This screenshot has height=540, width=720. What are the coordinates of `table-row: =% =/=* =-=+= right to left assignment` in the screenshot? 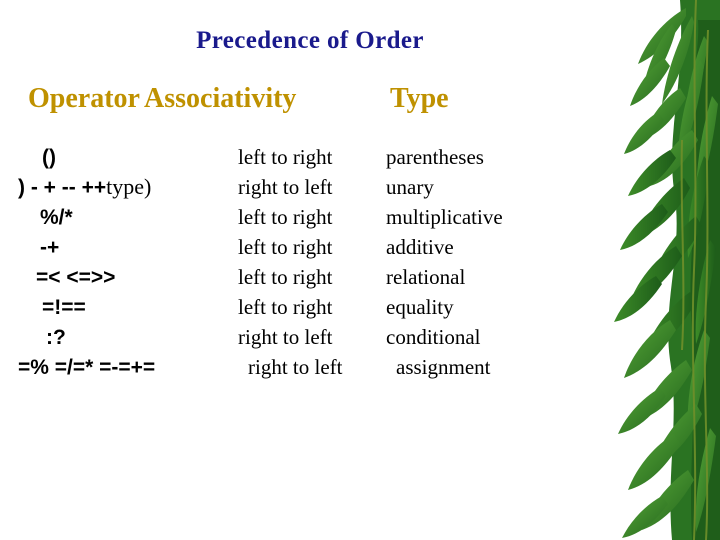 It's located at (310, 367).